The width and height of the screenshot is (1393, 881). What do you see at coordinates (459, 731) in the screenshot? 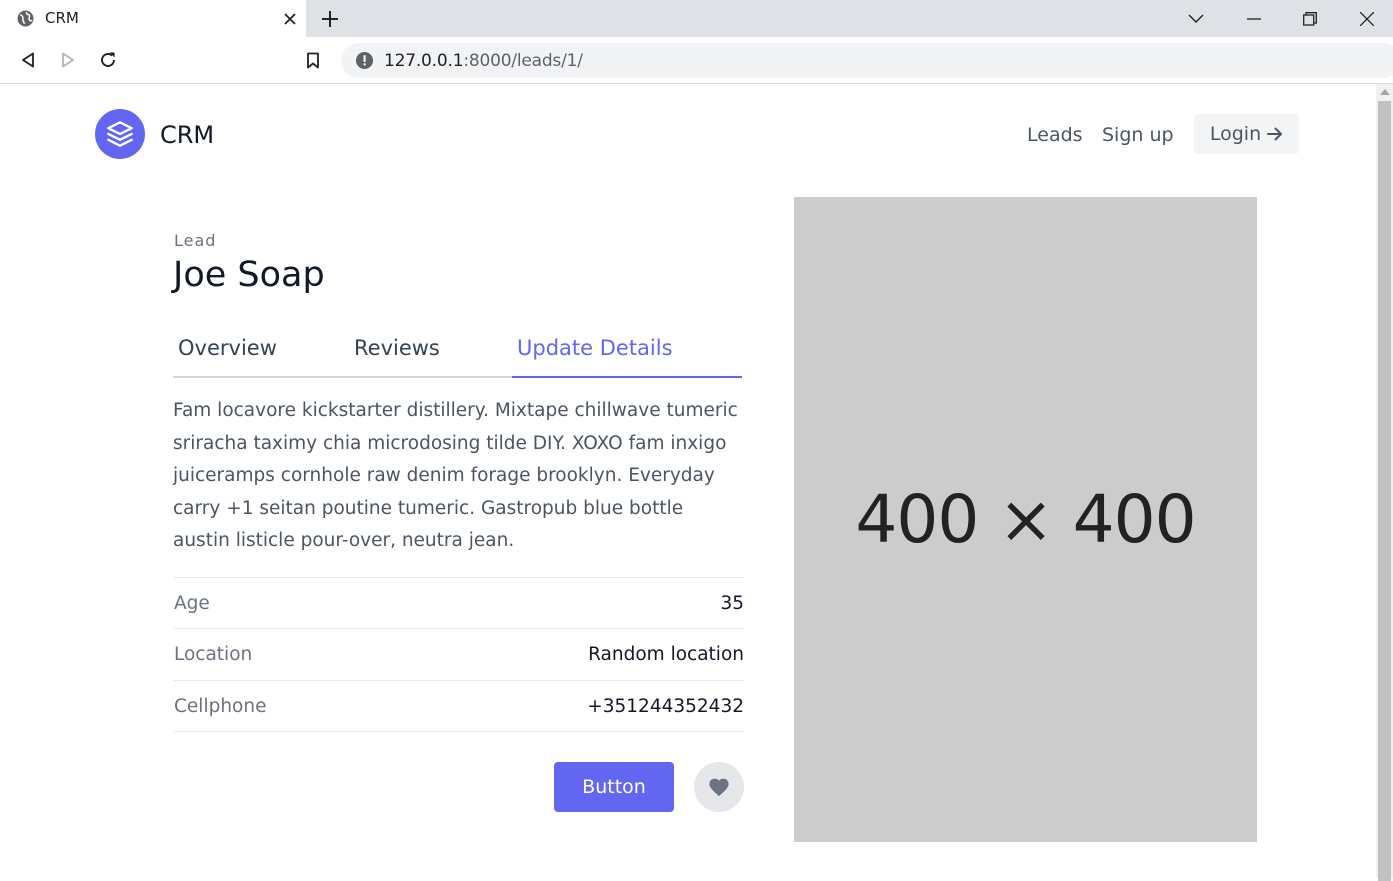
I see `divider` at bounding box center [459, 731].